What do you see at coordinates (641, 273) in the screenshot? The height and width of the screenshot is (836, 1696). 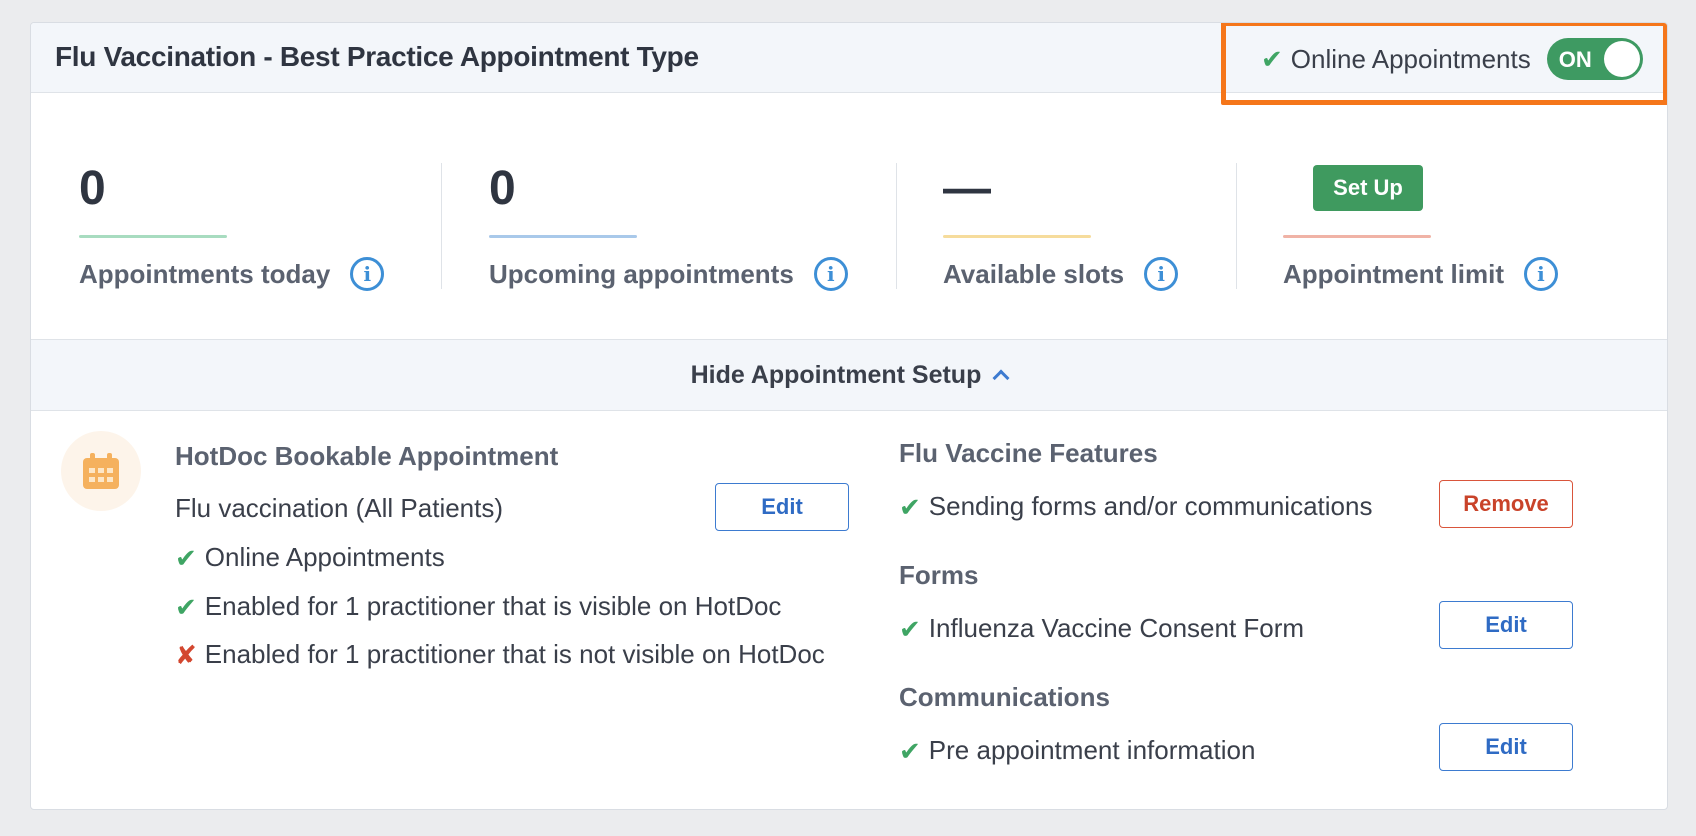 I see `stat-label-text: Upcoming appointments` at bounding box center [641, 273].